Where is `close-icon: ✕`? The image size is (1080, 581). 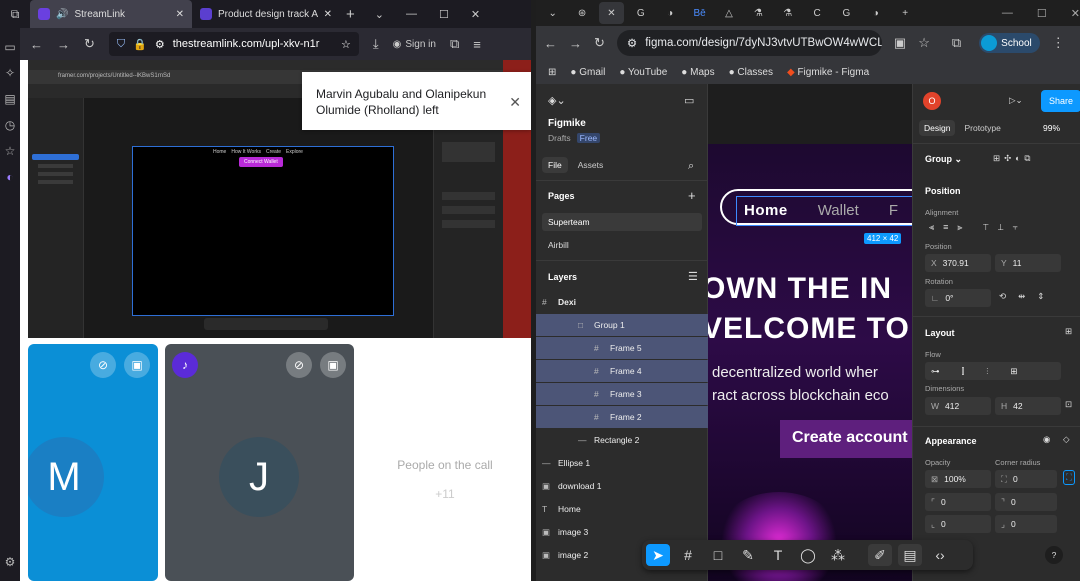 close-icon: ✕ is located at coordinates (515, 102).